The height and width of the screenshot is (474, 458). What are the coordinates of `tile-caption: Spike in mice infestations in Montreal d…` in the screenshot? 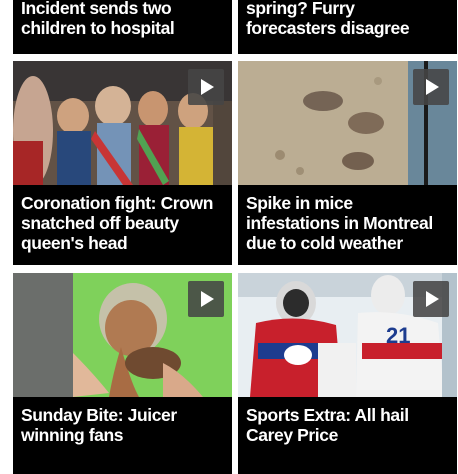 It's located at (347, 225).